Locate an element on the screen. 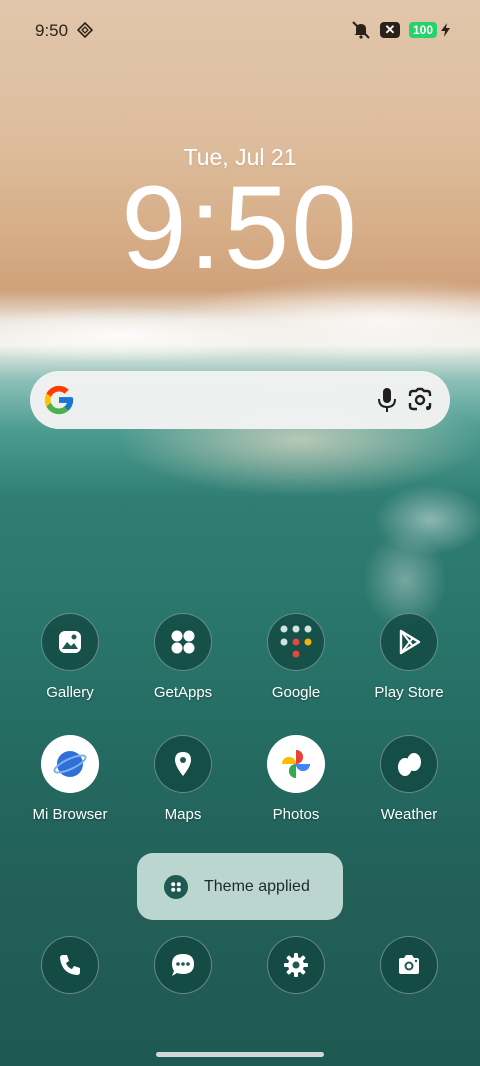  dock-settings is located at coordinates (296, 965).